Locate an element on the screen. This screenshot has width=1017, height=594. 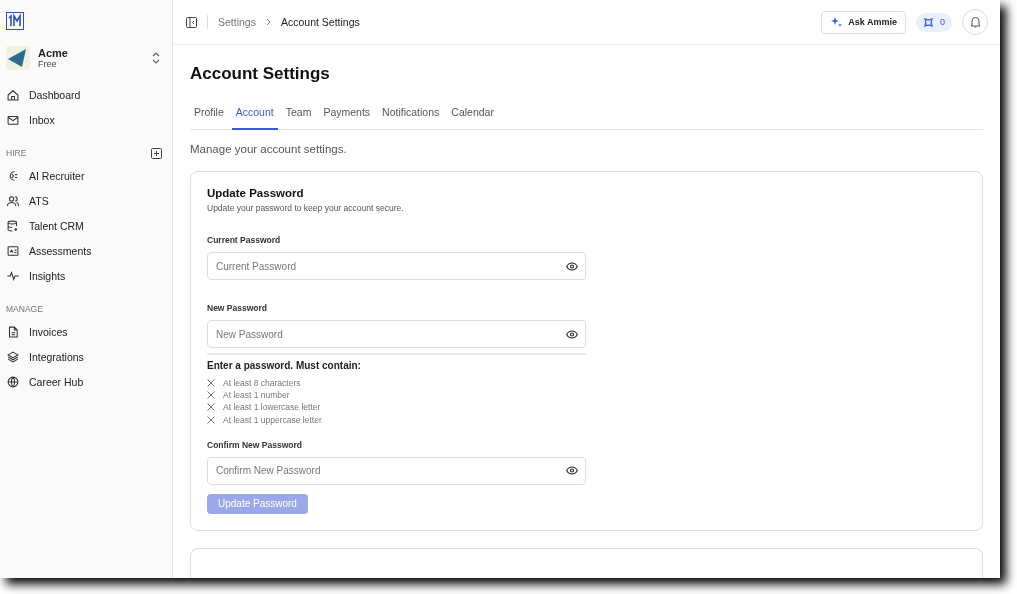
home-icon is located at coordinates (13, 94).